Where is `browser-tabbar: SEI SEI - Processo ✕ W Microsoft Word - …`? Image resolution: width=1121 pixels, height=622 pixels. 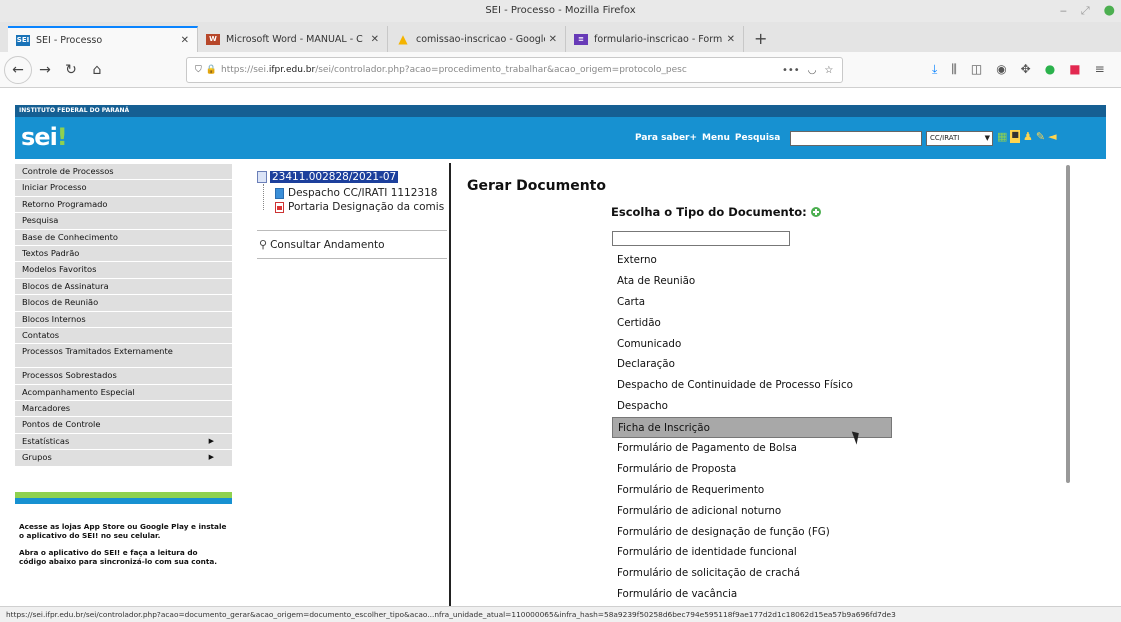 browser-tabbar: SEI SEI - Processo ✕ W Microsoft Word - … is located at coordinates (560, 37).